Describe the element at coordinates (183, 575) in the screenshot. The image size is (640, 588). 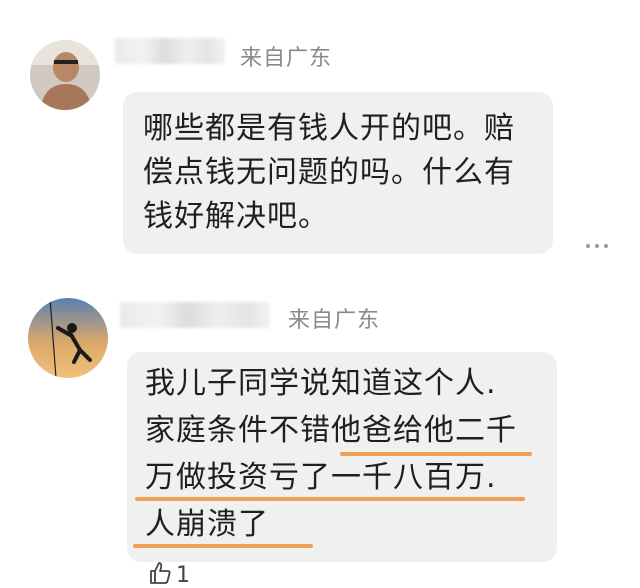
I see `like-count: 1` at that location.